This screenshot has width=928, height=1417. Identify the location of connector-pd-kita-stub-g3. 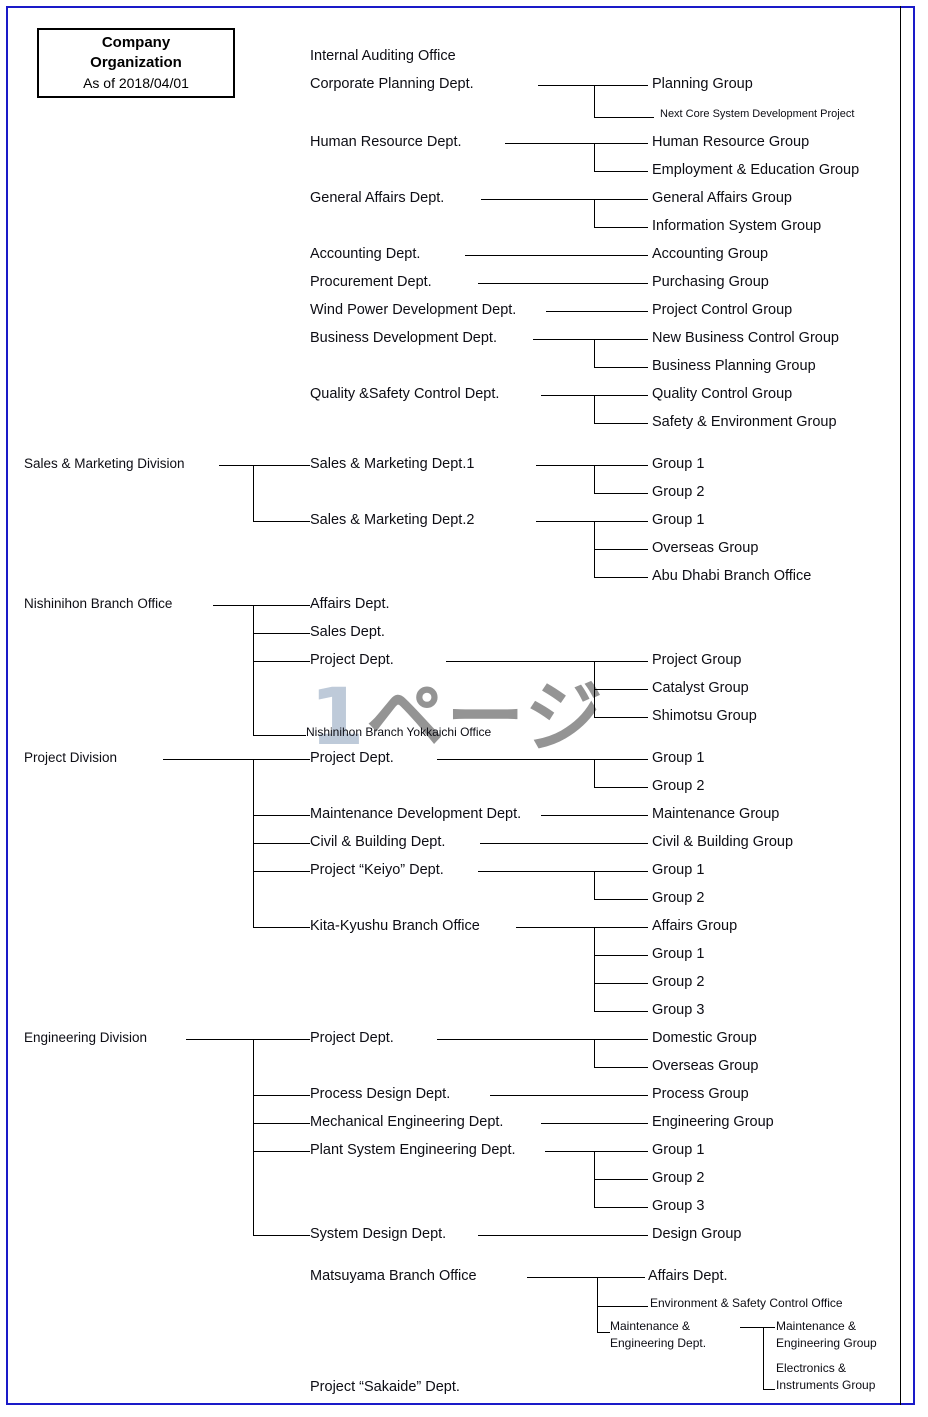
(621, 1011).